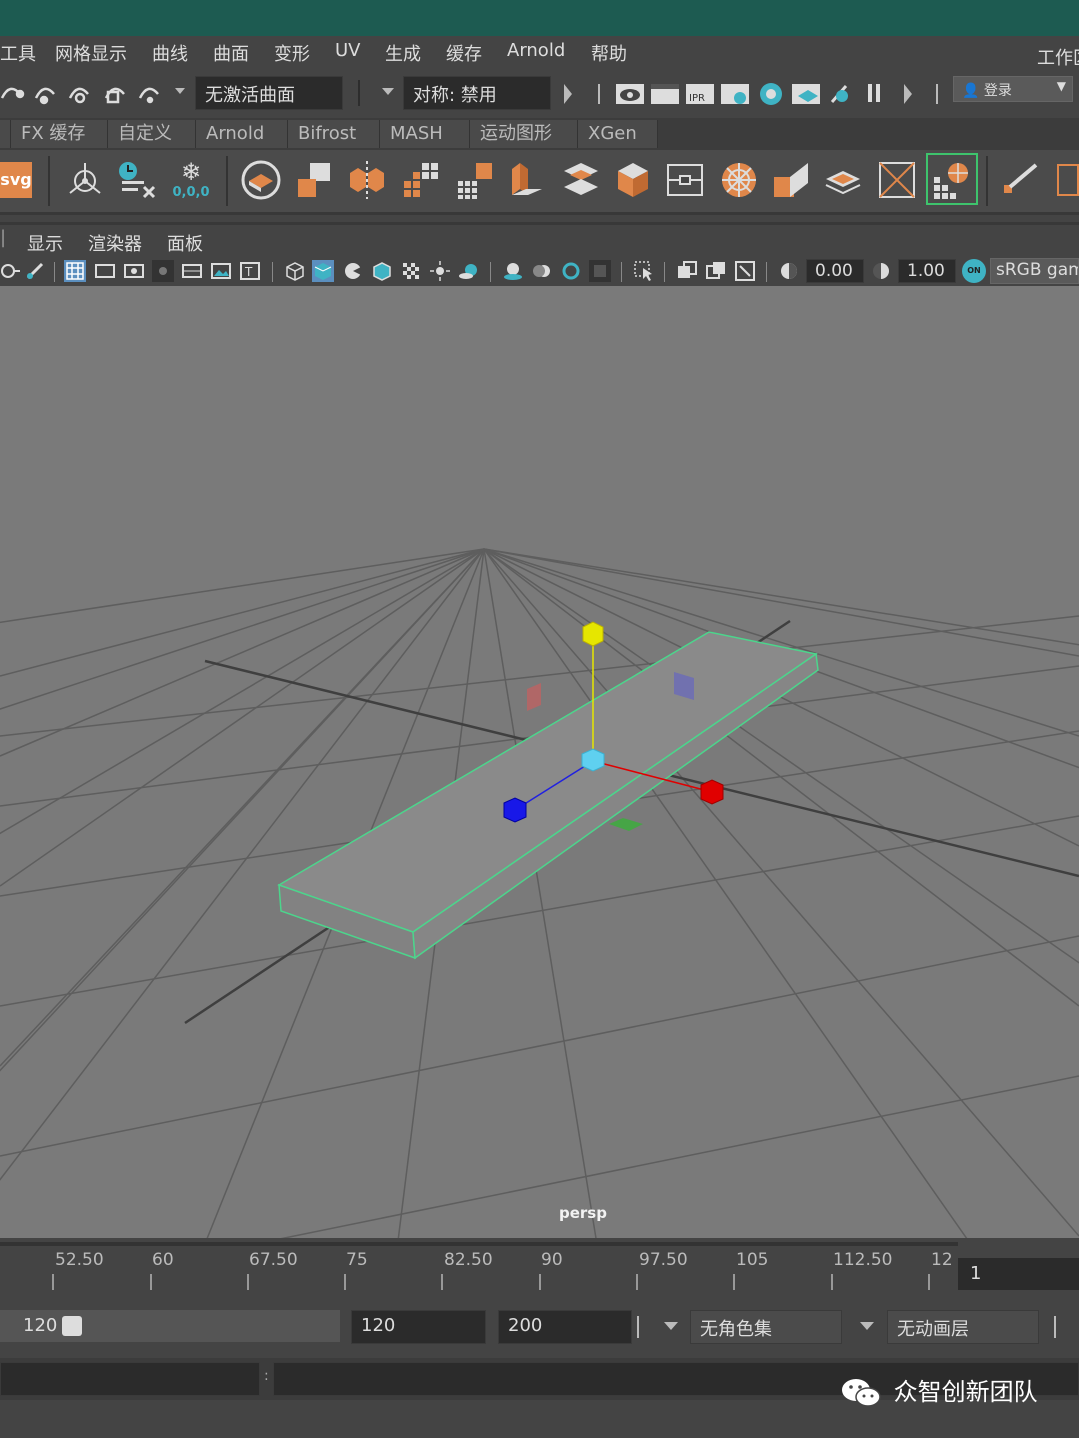  What do you see at coordinates (1034, 271) in the screenshot?
I see `view-transform-dropdown: sRGB gamma` at bounding box center [1034, 271].